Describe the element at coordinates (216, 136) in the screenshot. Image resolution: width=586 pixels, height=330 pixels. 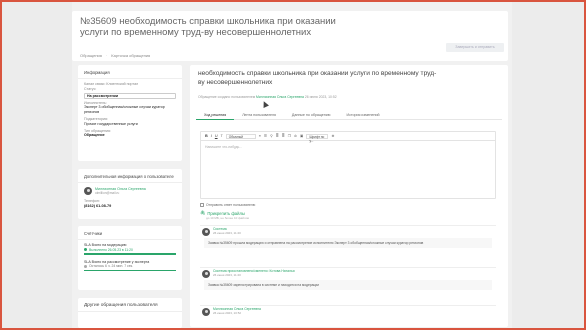
I see `underline-icon: U` at that location.